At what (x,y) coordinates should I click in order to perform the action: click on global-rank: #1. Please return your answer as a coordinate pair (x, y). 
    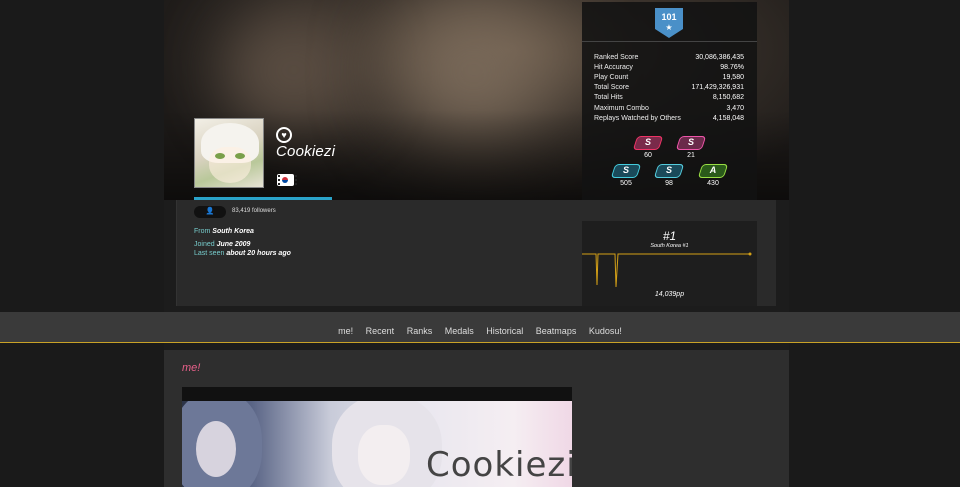
    Looking at the image, I should click on (669, 236).